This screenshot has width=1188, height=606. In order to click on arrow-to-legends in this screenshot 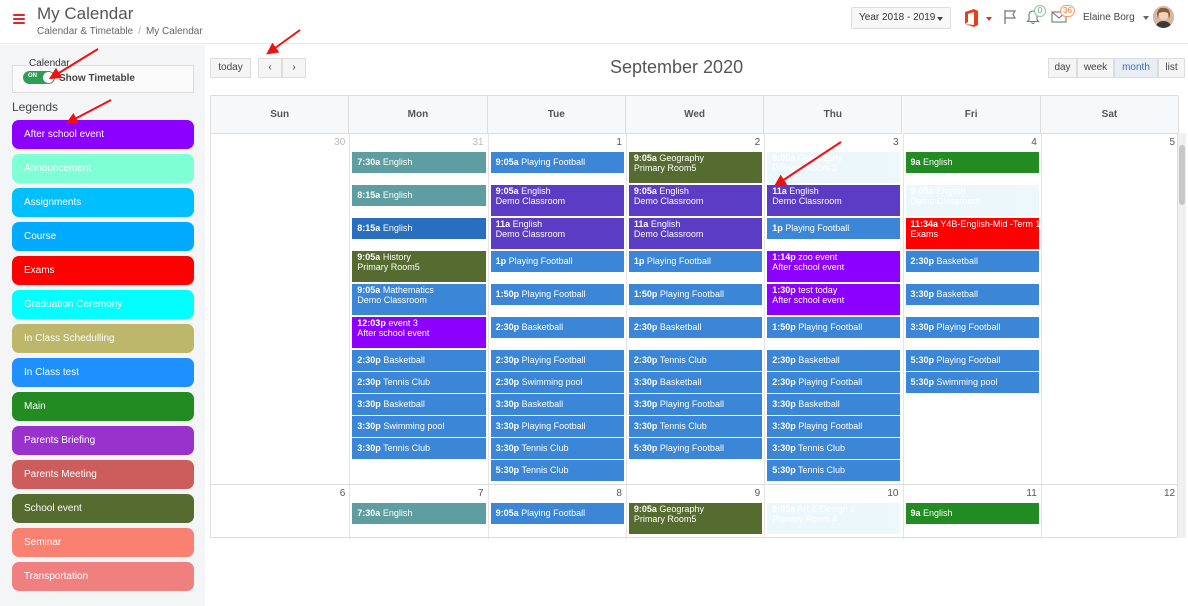, I will do `click(88, 111)`.